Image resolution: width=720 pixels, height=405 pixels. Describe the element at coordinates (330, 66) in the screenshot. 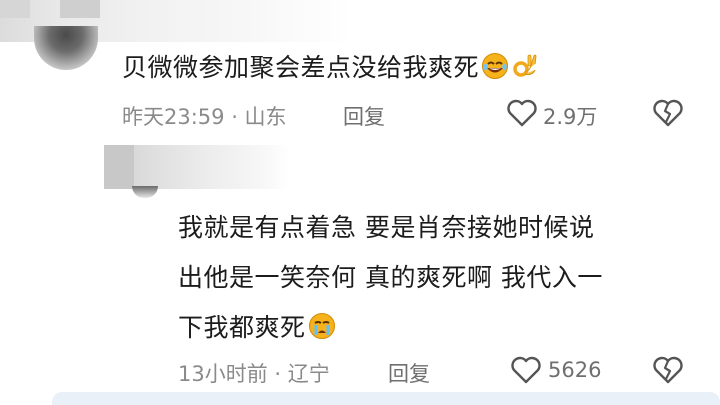

I see `comment-text: 贝微微参加聚会差点没给我爽死` at that location.